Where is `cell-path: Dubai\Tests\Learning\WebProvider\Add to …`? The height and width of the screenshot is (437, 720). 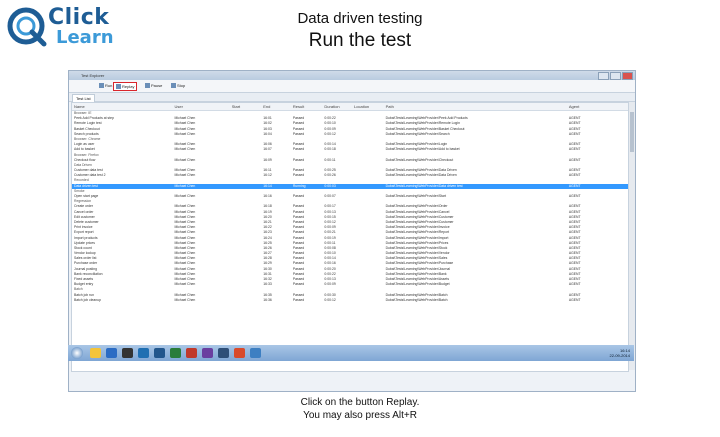
cell-path: Dubai\Tests\Learning\WebProvider\Add to … is located at coordinates (422, 149).